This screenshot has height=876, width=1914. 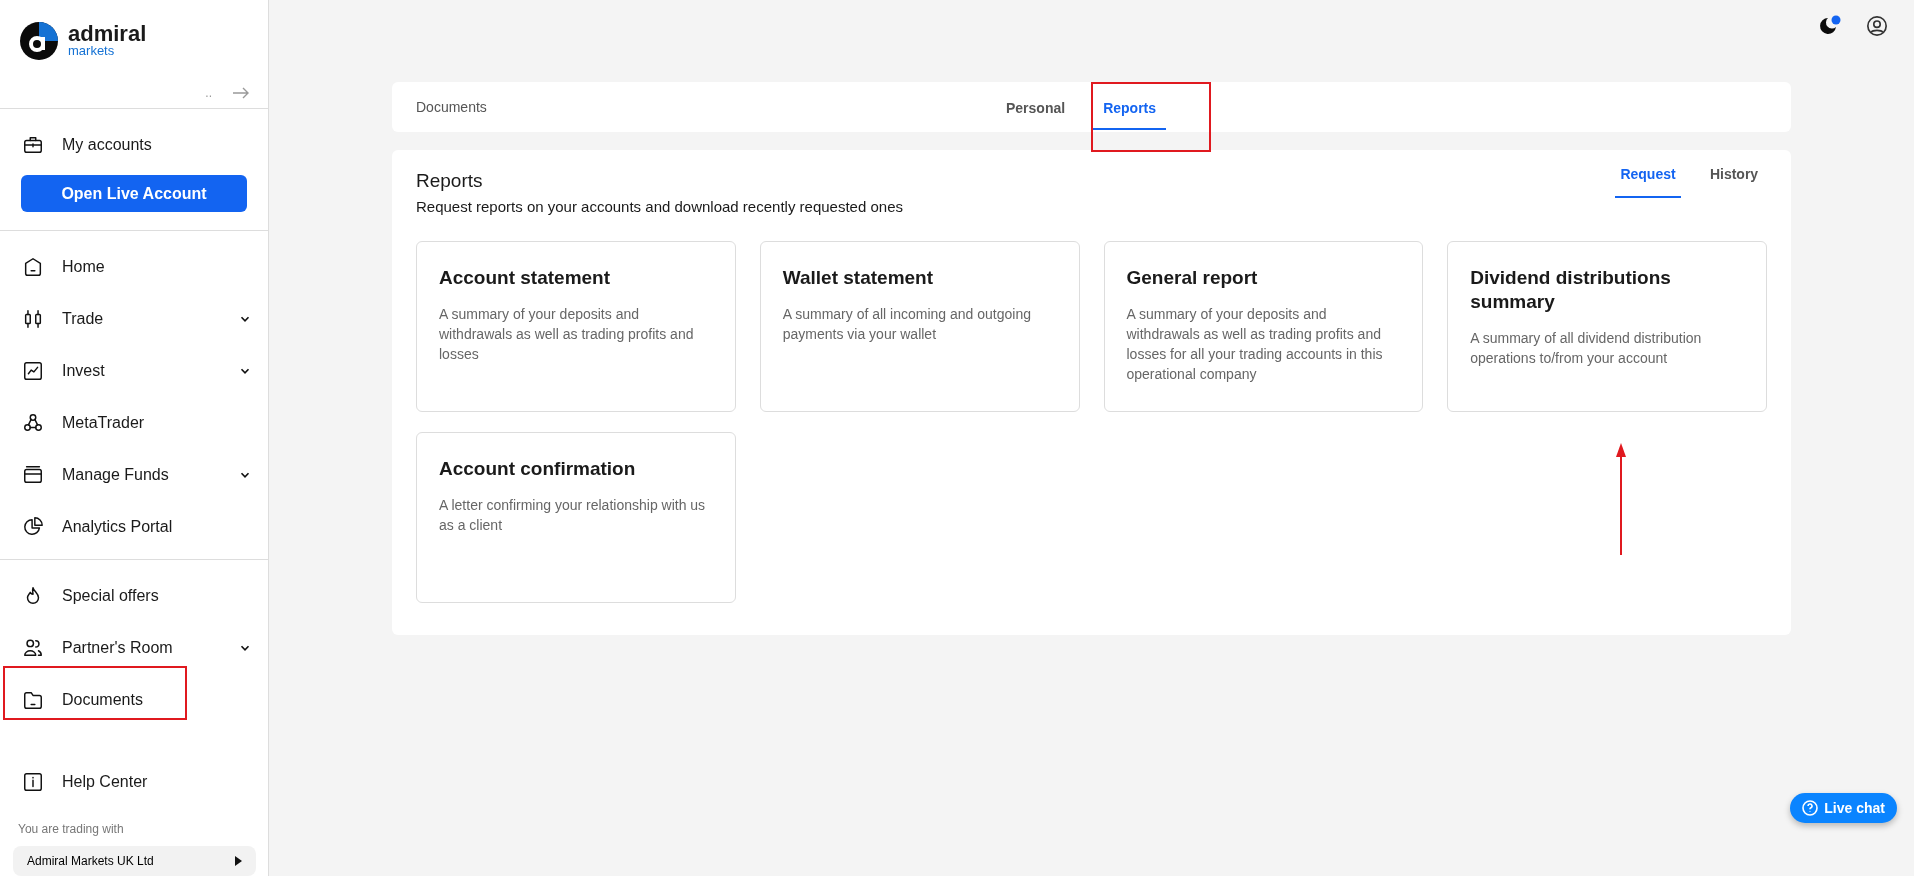 I want to click on report-card: Wallet statement A summary of all incoming and outgoing payments via your wallet, so click(x=919, y=326).